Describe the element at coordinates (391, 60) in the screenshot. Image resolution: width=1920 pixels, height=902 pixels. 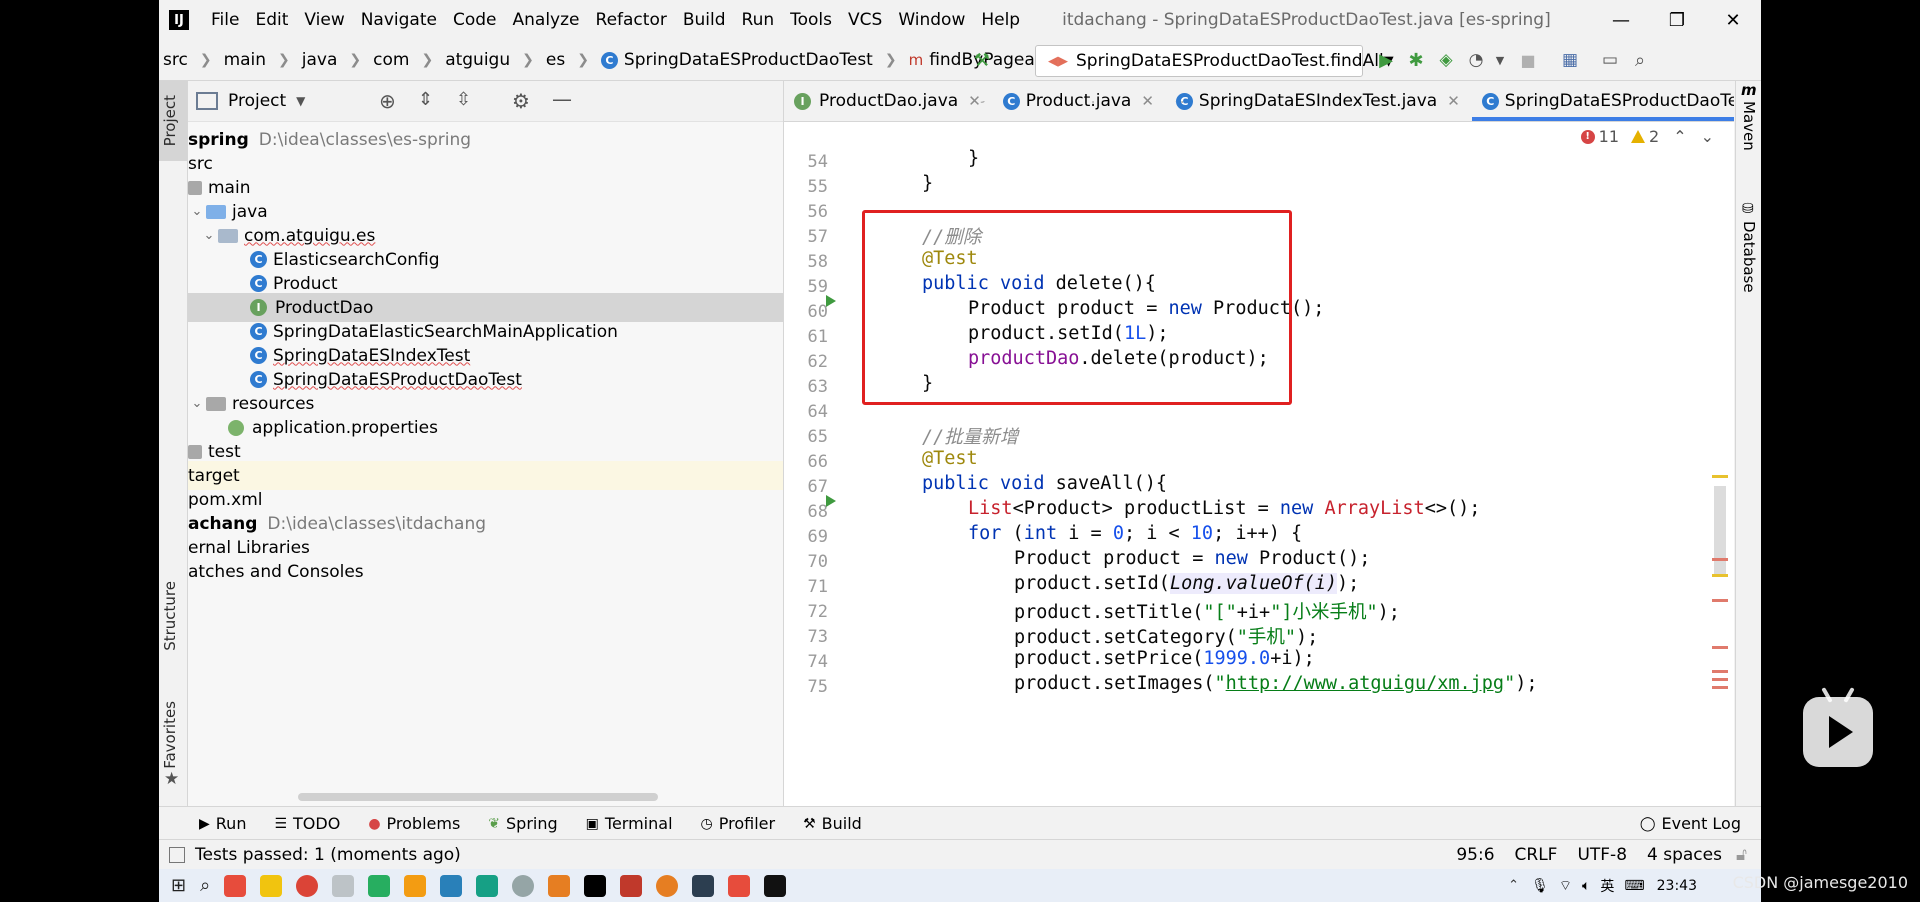
I see `crumb-com: com` at that location.